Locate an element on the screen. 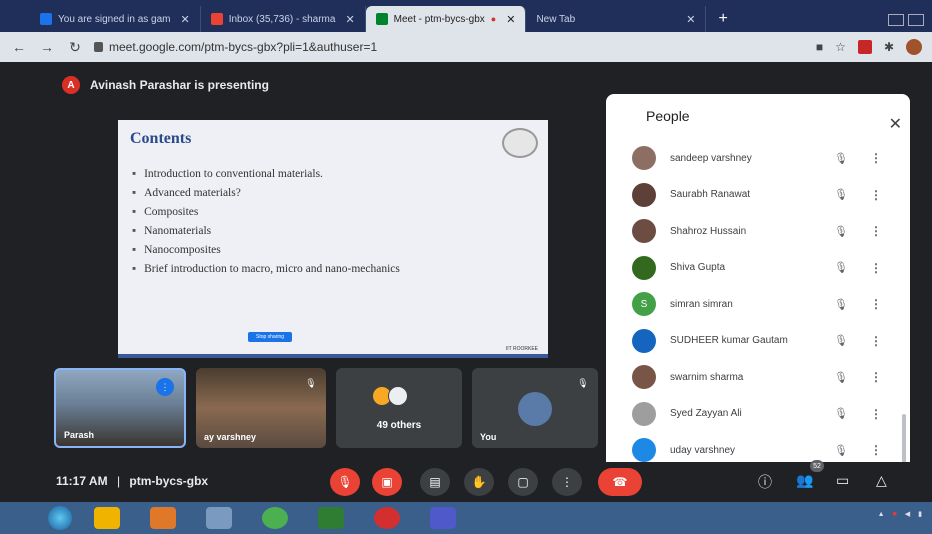 The width and height of the screenshot is (932, 534). chat-icon: ▭ is located at coordinates (842, 480).